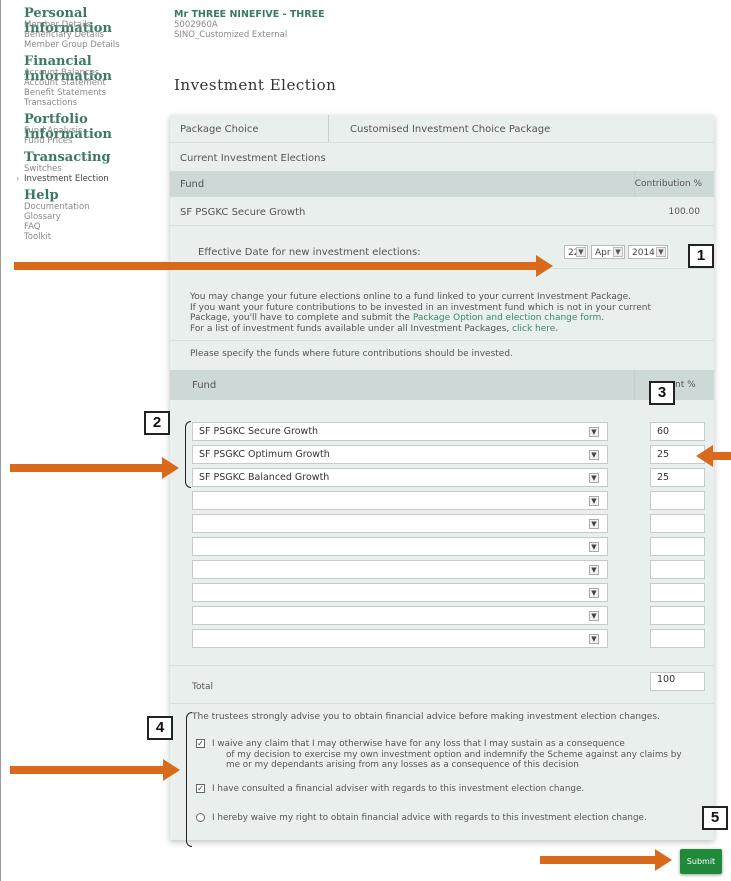 The width and height of the screenshot is (731, 881). I want to click on sidebar-item-toolkit: Toolkit, so click(37, 237).